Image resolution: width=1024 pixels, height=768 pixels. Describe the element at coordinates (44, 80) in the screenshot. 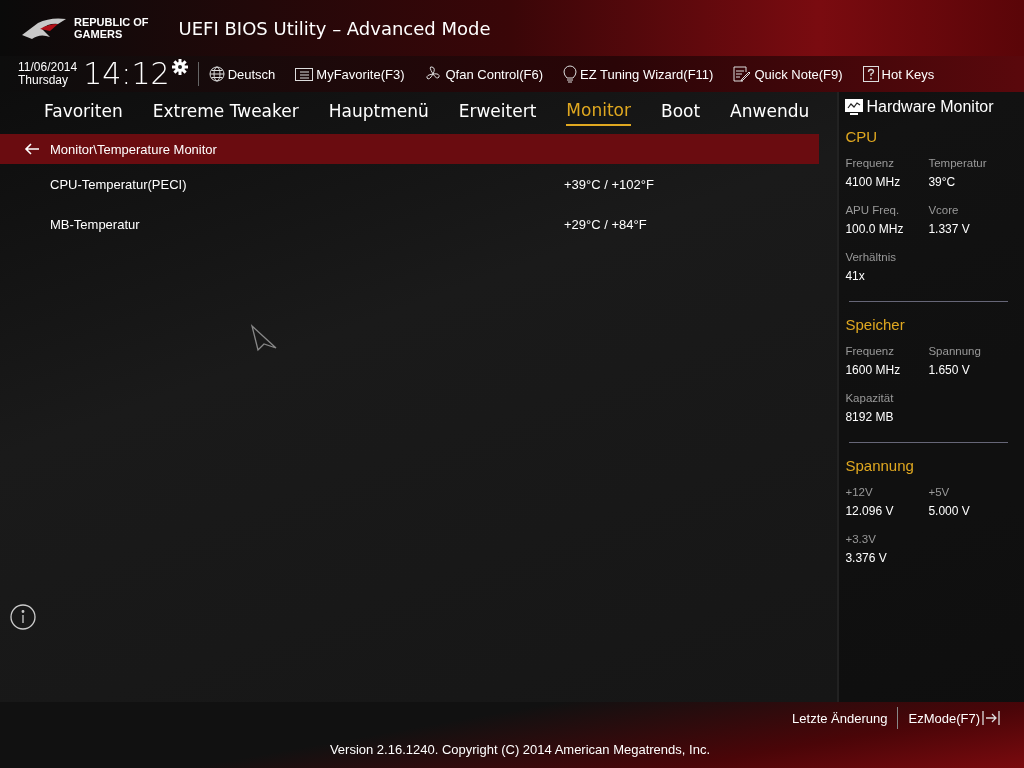

I see `weekday-text: Thursday` at that location.